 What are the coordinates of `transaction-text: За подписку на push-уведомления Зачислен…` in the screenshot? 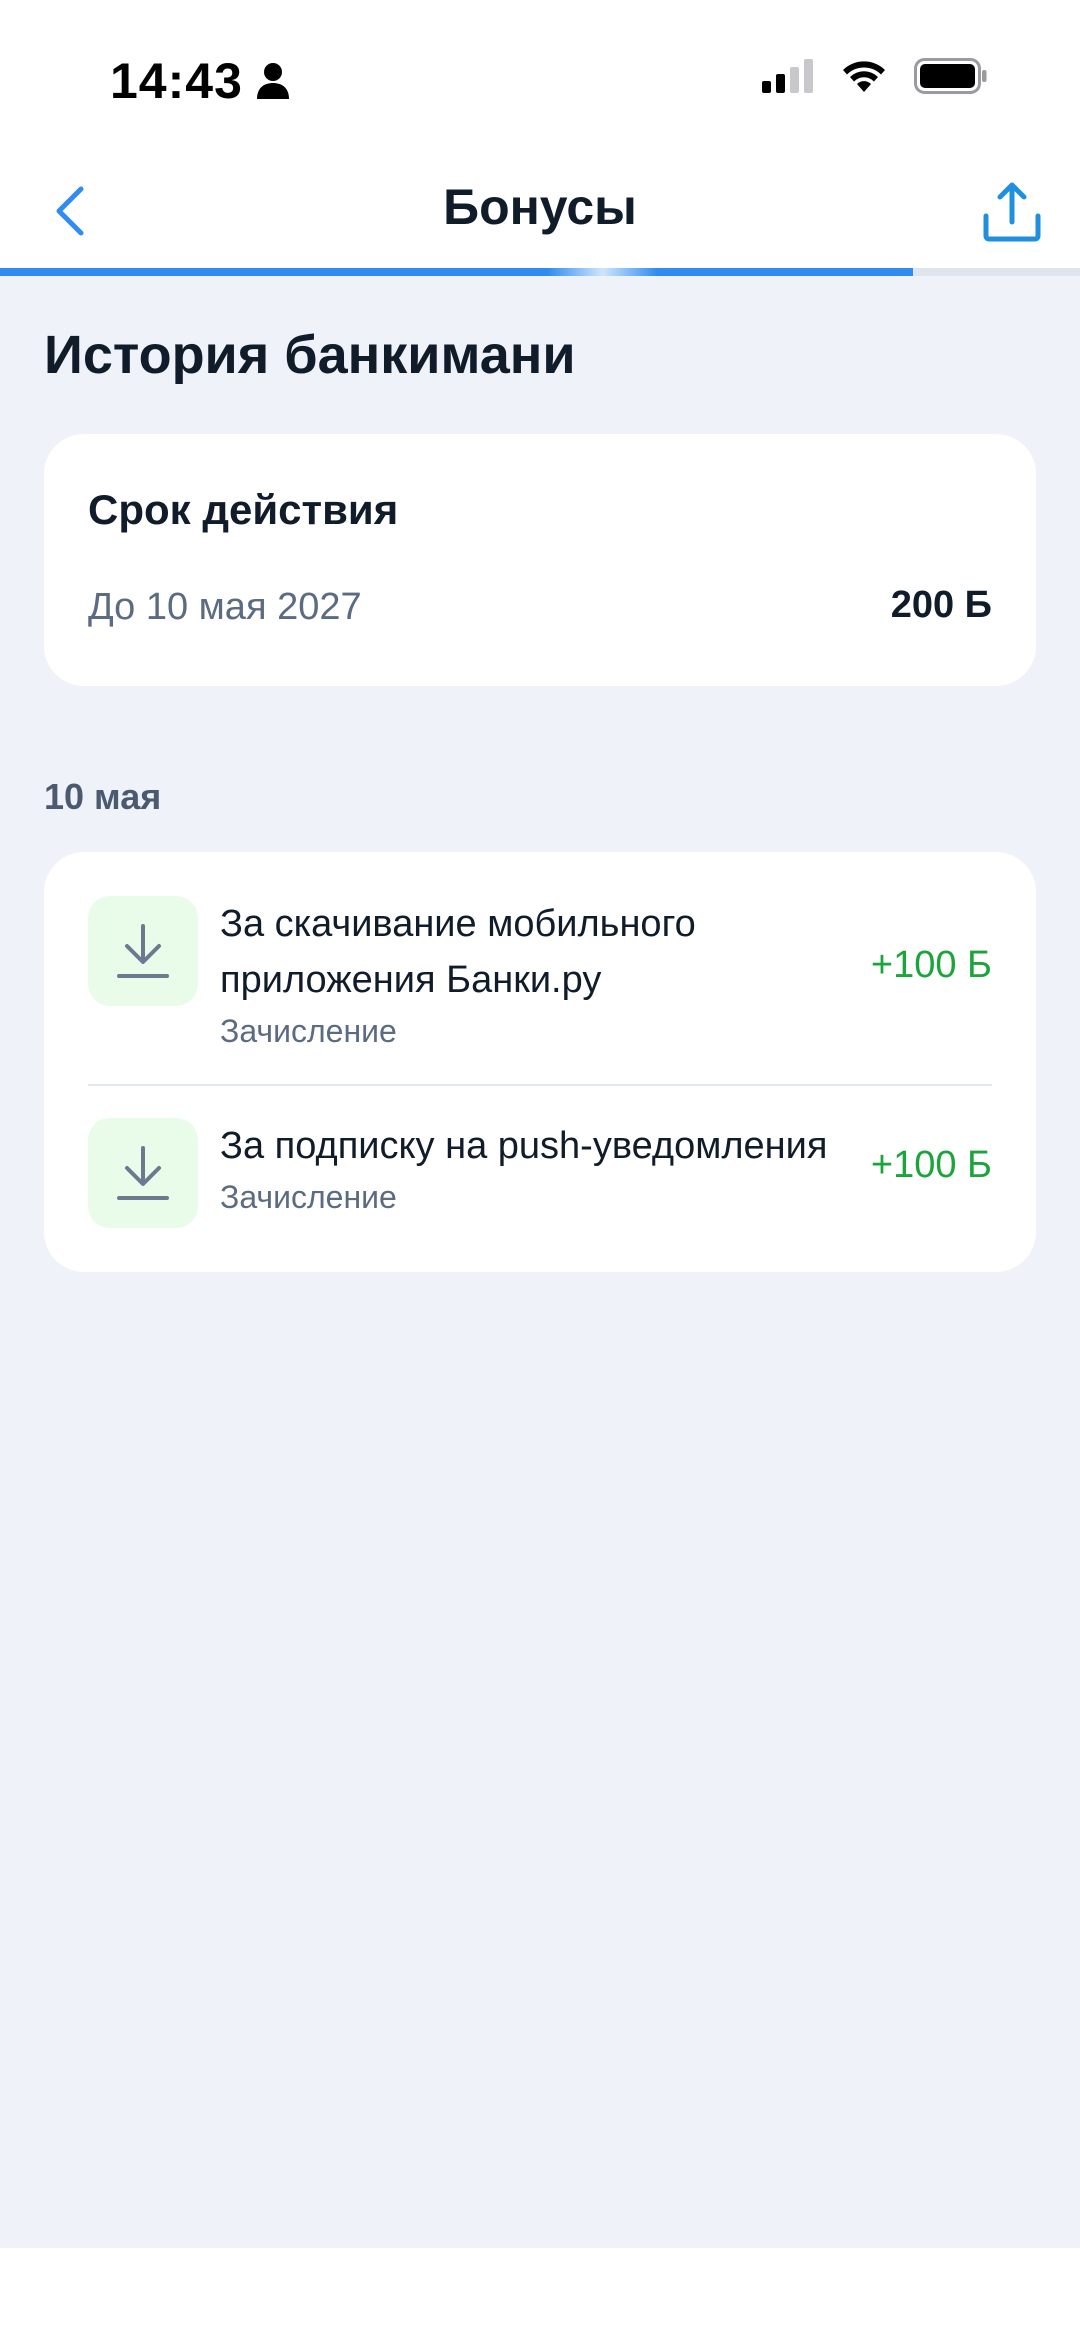 It's located at (540, 1169).